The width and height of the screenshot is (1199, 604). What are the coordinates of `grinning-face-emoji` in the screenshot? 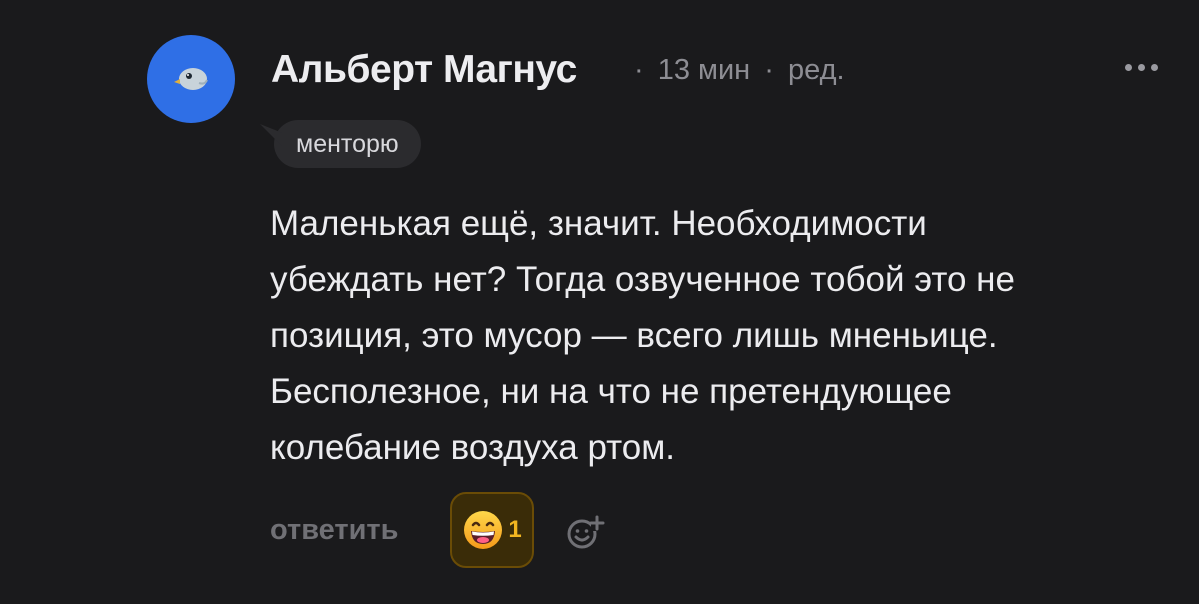 It's located at (483, 530).